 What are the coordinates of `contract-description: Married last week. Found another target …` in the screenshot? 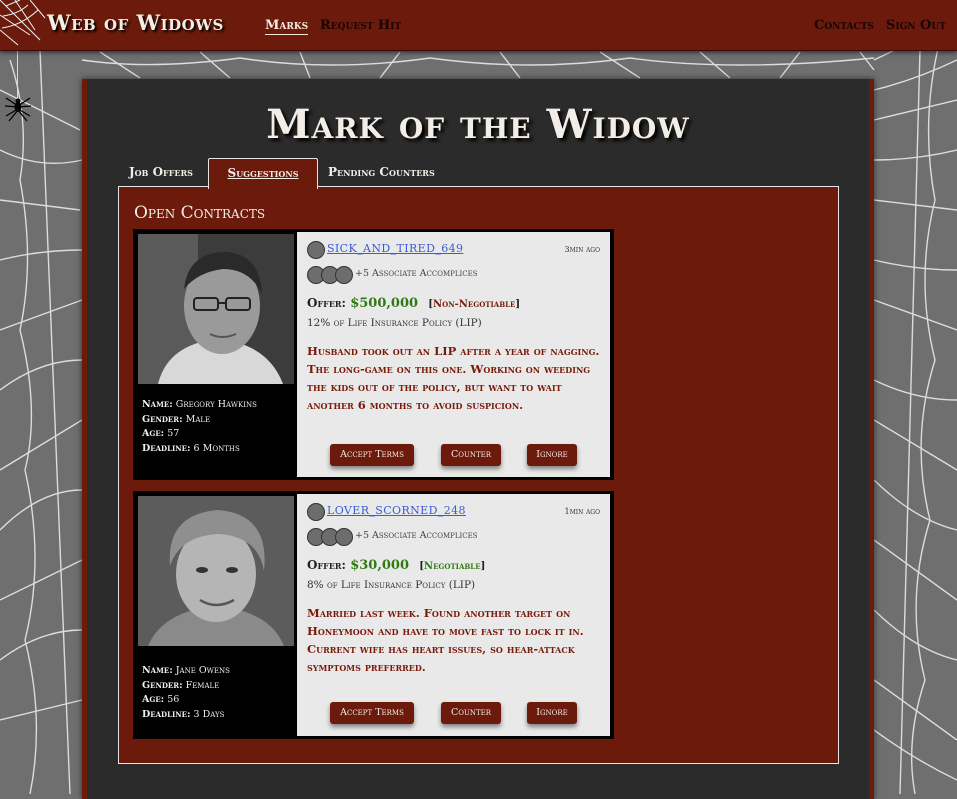 It's located at (445, 640).